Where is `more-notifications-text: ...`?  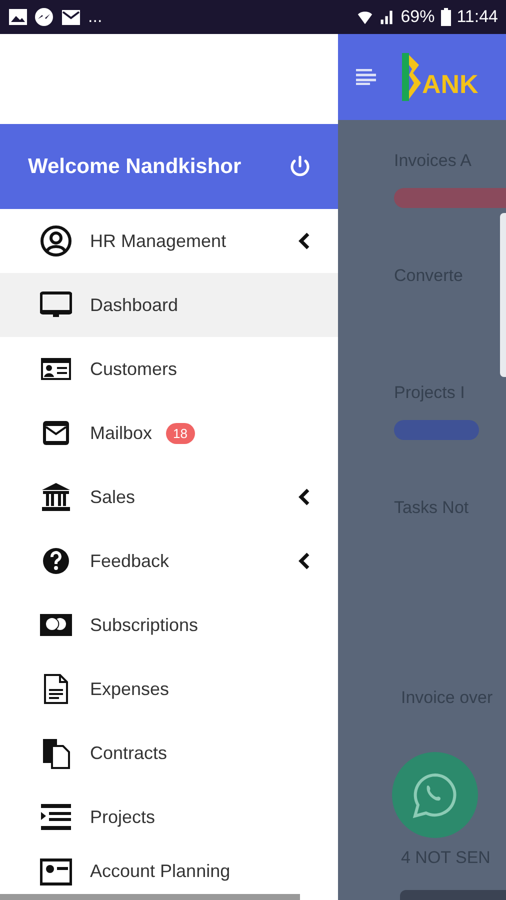
more-notifications-text: ... is located at coordinates (95, 17).